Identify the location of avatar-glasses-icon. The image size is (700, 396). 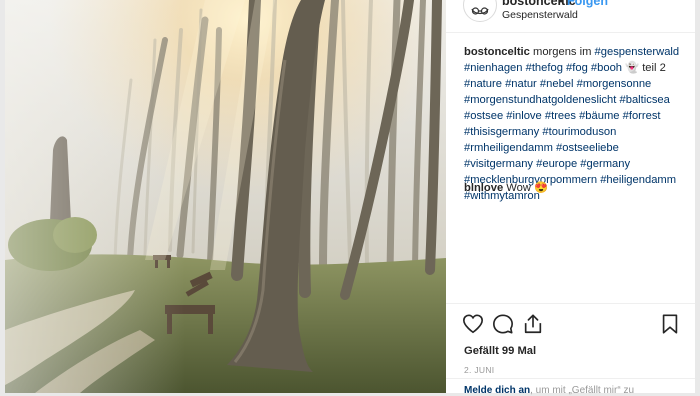
(480, 10).